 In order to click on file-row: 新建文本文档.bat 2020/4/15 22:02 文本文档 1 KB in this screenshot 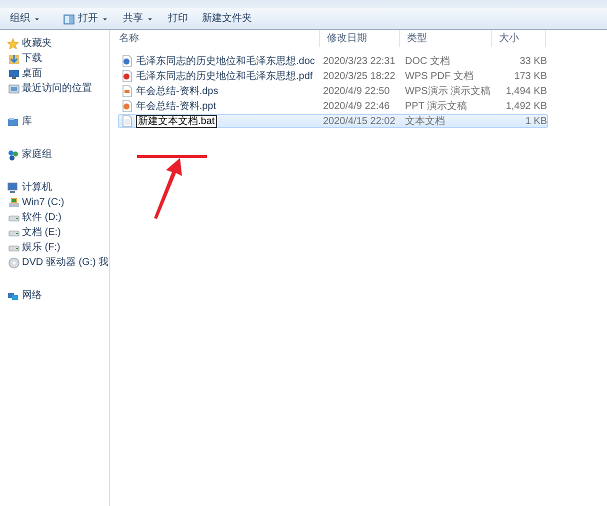, I will do `click(333, 121)`.